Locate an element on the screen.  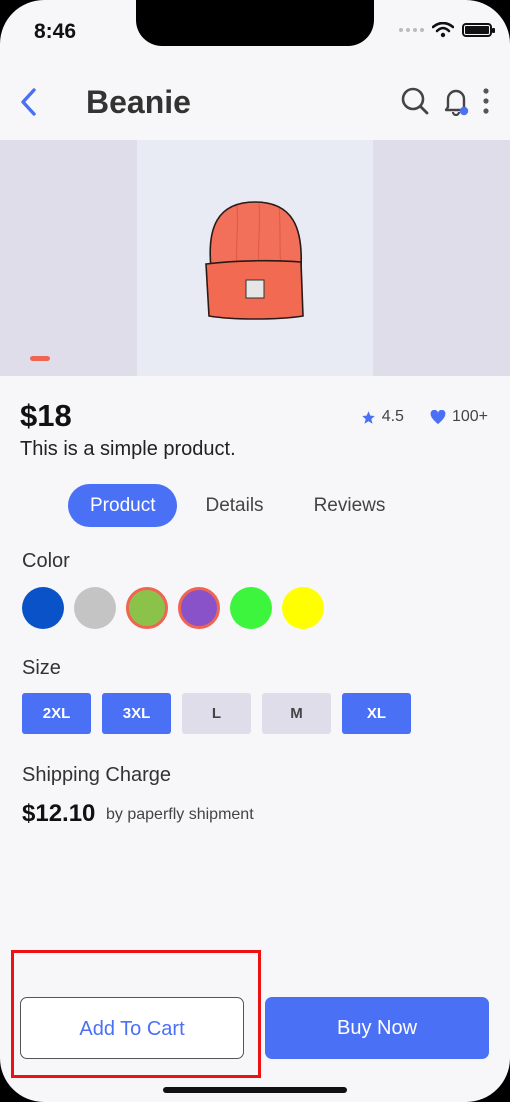
size-option-m: M is located at coordinates (296, 713).